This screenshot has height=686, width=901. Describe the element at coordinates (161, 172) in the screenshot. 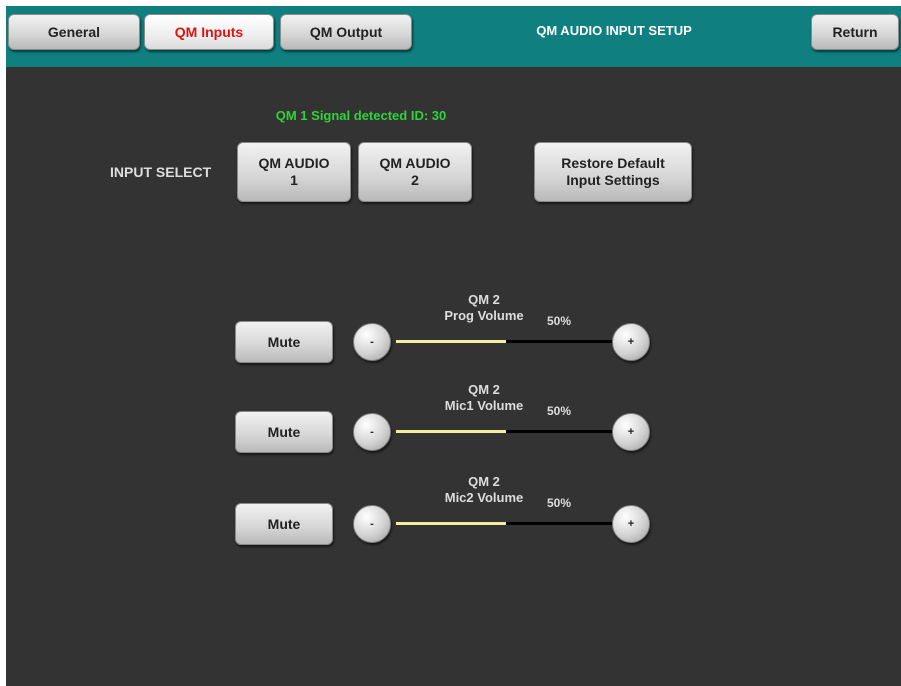

I see `input-select-label: INPUT SELECT` at that location.